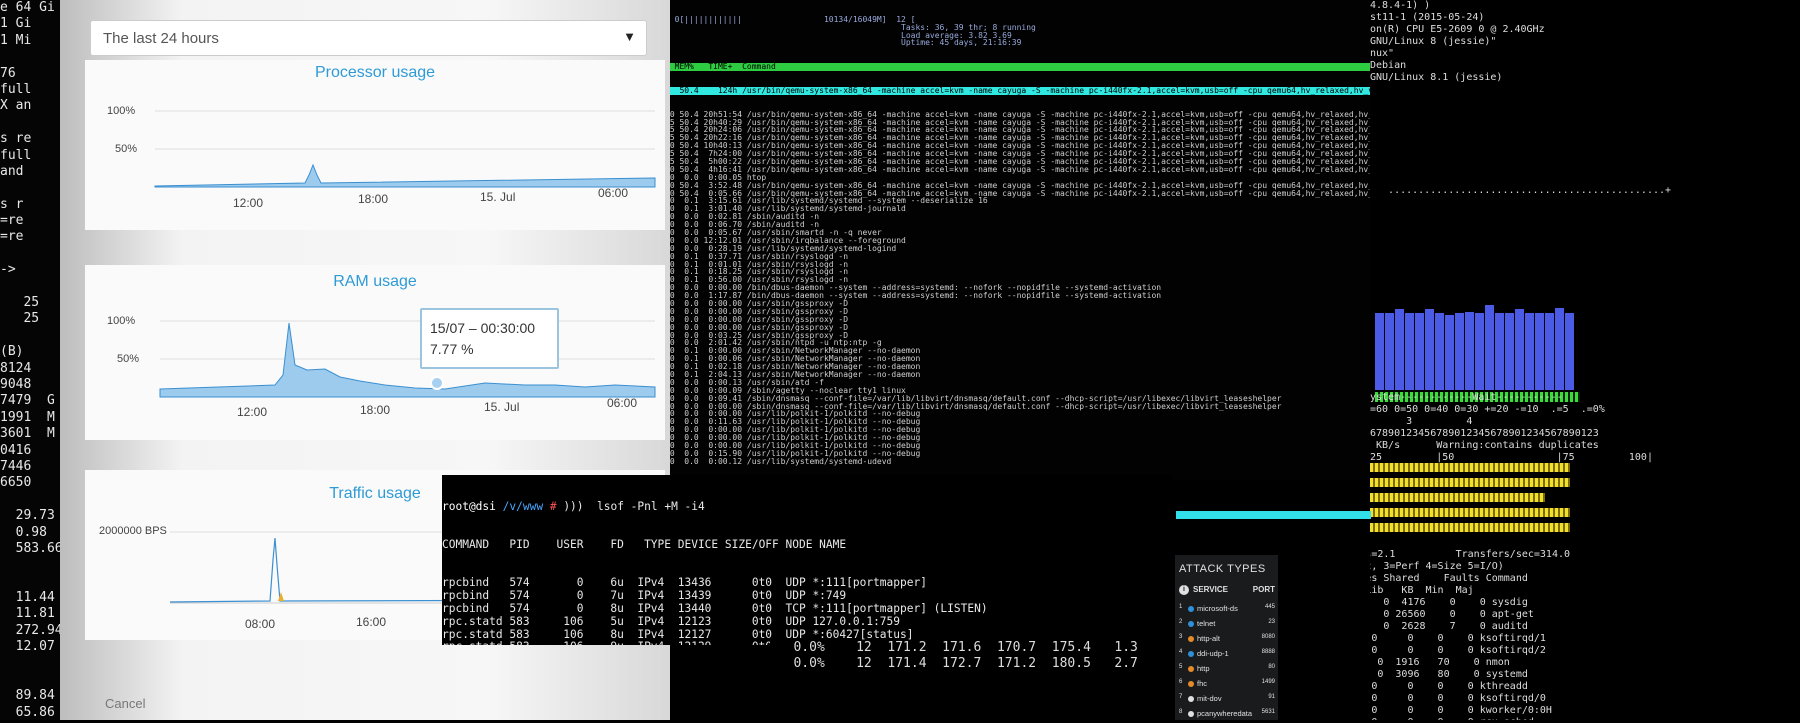 The height and width of the screenshot is (723, 1800). Describe the element at coordinates (1461, 710) in the screenshot. I see `top-process-line: 0 0 0 0 0 0 0 kworker/0:0H` at that location.